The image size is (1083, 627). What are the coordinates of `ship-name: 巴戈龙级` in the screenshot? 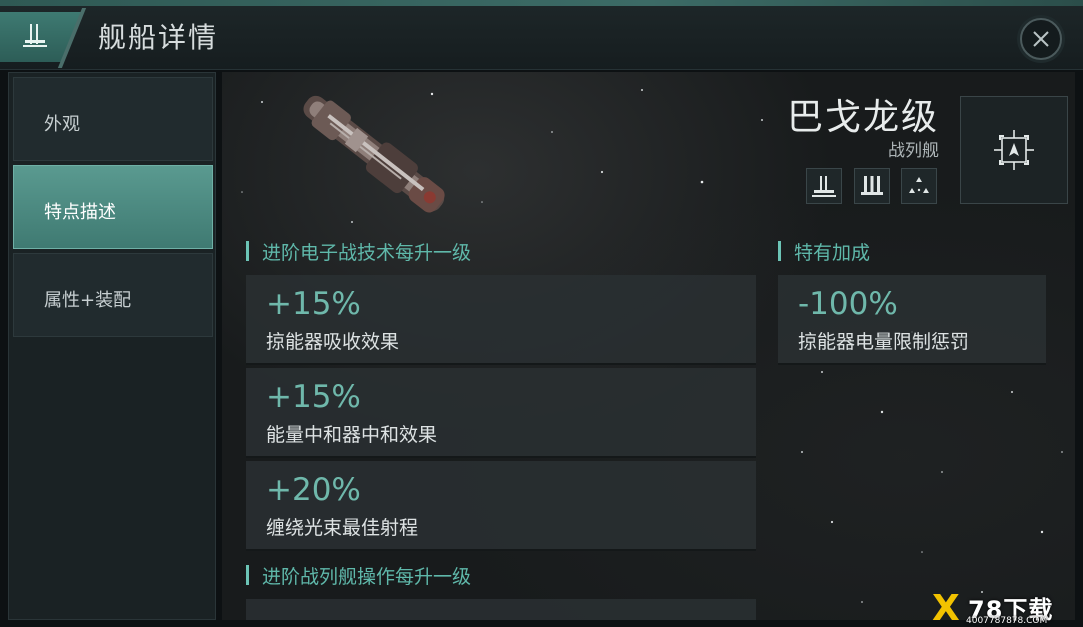 It's located at (862, 117).